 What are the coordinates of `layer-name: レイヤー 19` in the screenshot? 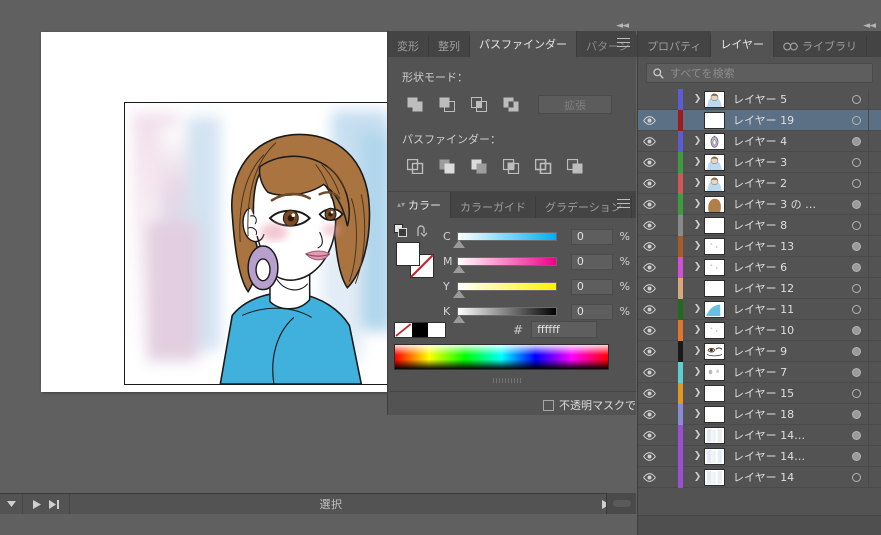 It's located at (763, 120).